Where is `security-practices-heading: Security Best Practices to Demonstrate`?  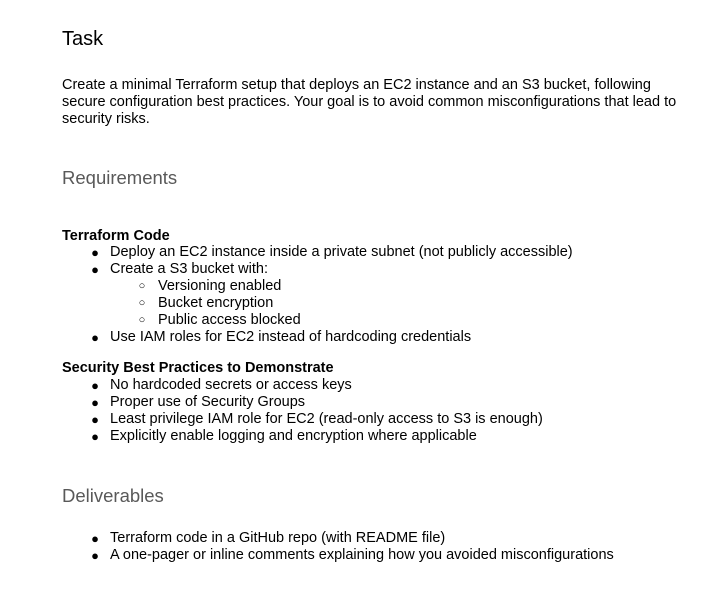
security-practices-heading: Security Best Practices to Demonstrate is located at coordinates (198, 368).